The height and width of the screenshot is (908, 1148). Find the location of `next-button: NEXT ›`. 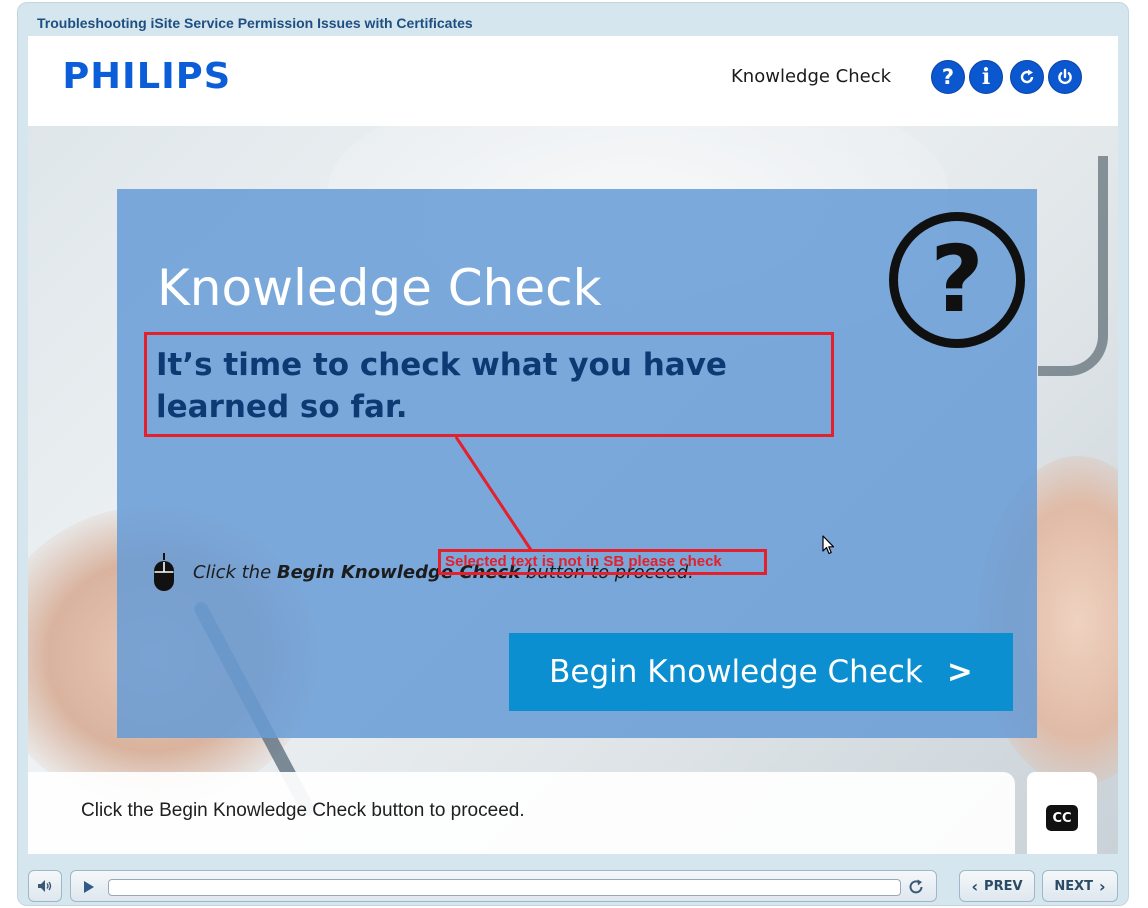

next-button: NEXT › is located at coordinates (1080, 886).